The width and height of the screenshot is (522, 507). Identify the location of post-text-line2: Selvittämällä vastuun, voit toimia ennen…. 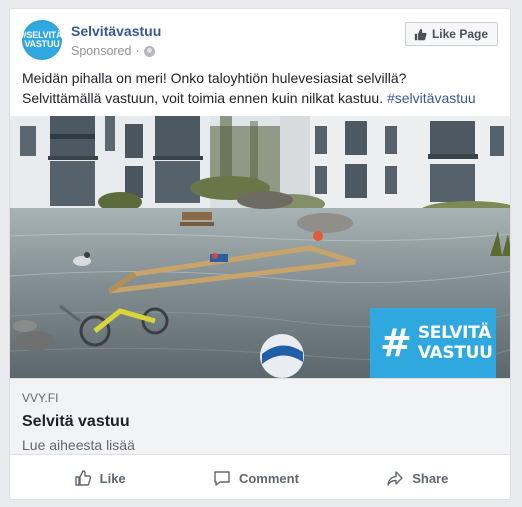
(204, 98).